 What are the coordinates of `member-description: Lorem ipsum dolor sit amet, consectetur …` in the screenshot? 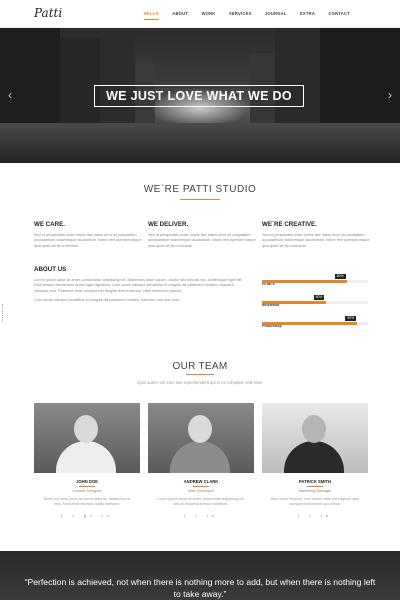 It's located at (201, 501).